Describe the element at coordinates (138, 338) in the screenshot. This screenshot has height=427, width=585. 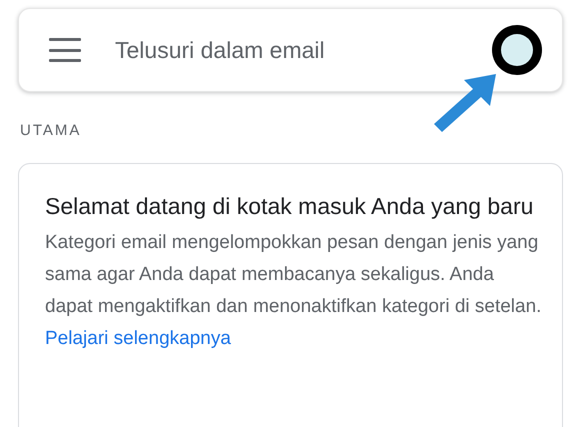
I see `learn-more-link: Pelajari selengkapnya` at that location.